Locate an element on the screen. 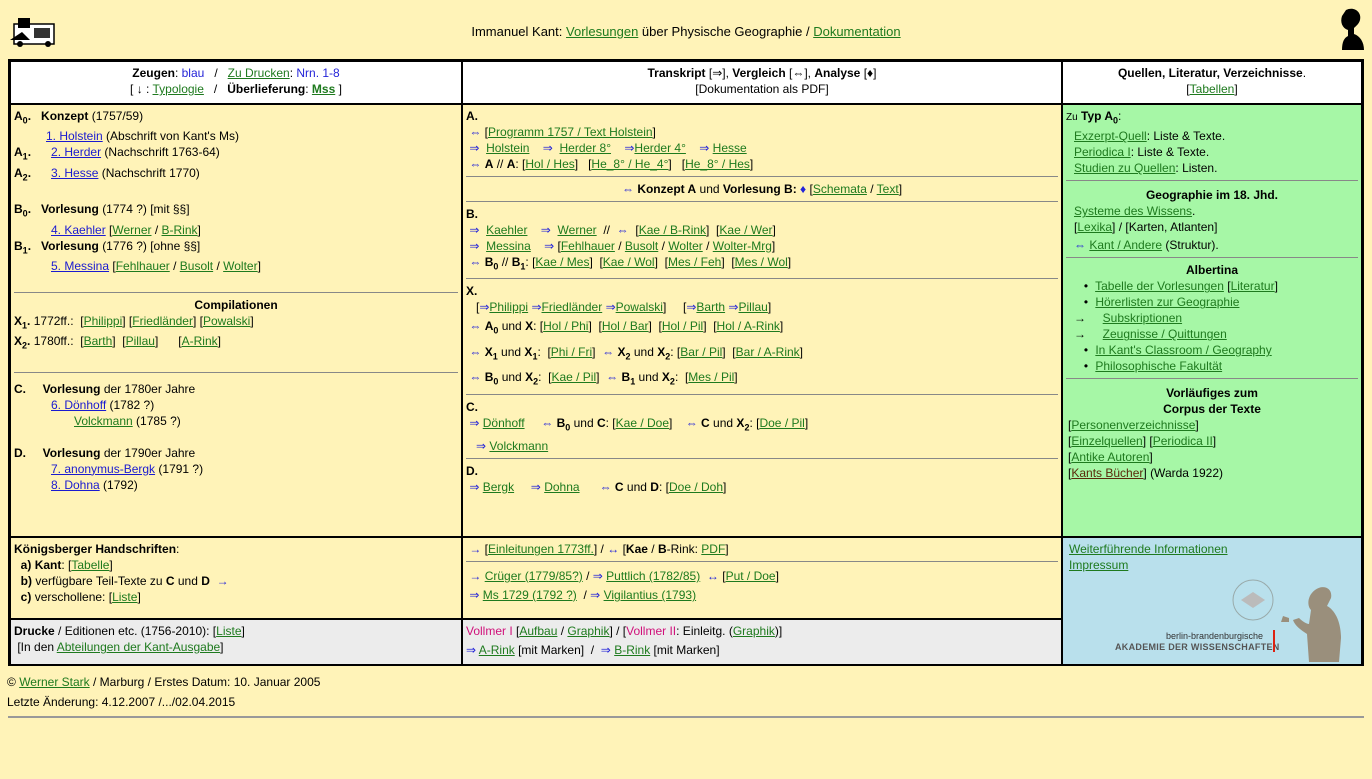 Image resolution: width=1372 pixels, height=779 pixels. link-hol-hes: Hol / Hes is located at coordinates (549, 164).